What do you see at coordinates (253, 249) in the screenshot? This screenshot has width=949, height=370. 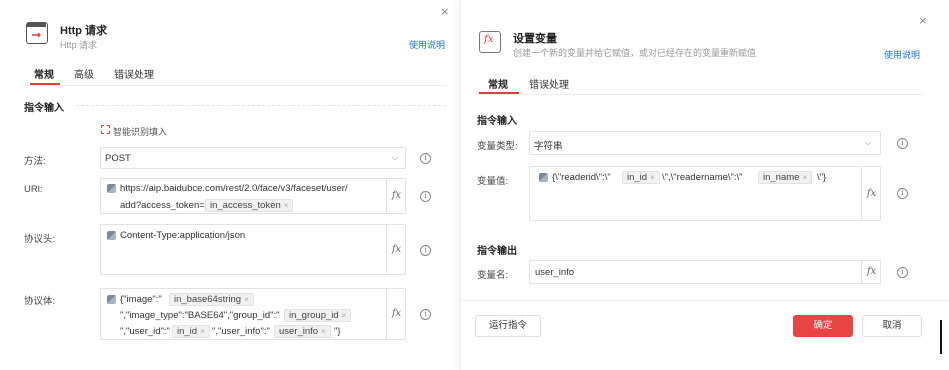 I see `headers-input: Content-Type:application/json fx` at bounding box center [253, 249].